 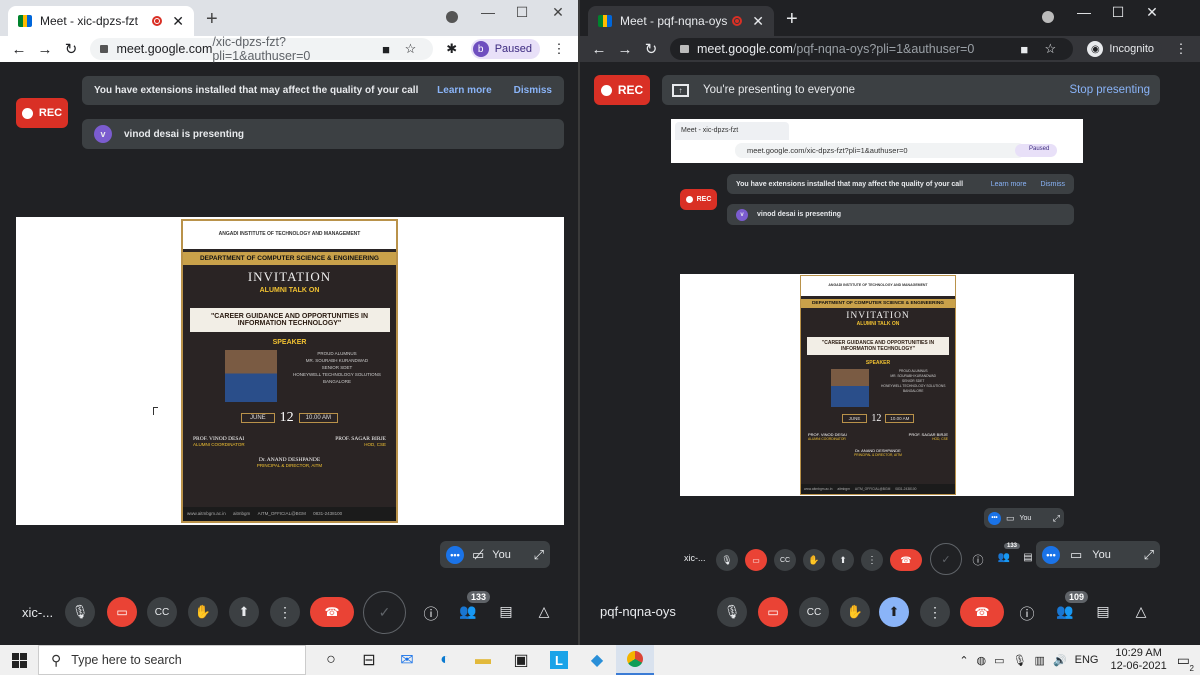 I want to click on profile-button: b Paused, so click(x=505, y=49).